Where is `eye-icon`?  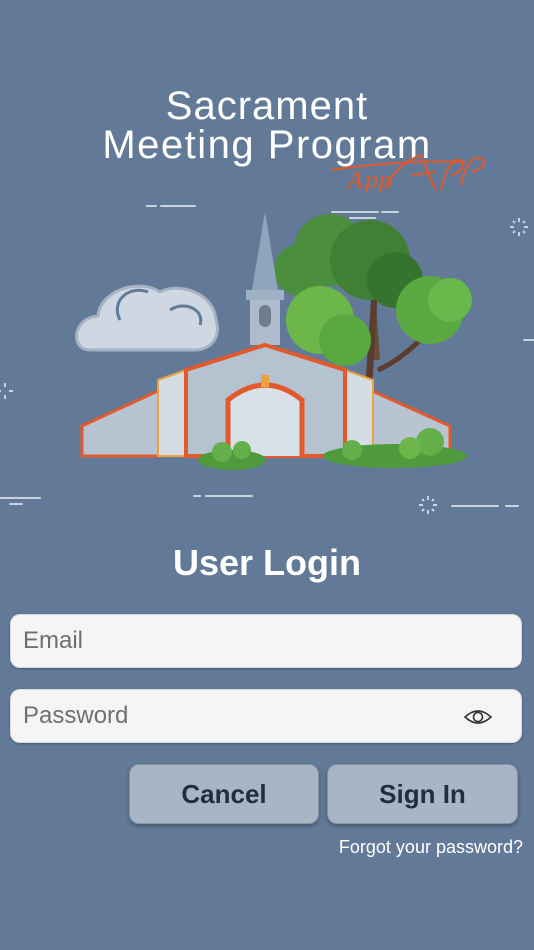
eye-icon is located at coordinates (478, 717).